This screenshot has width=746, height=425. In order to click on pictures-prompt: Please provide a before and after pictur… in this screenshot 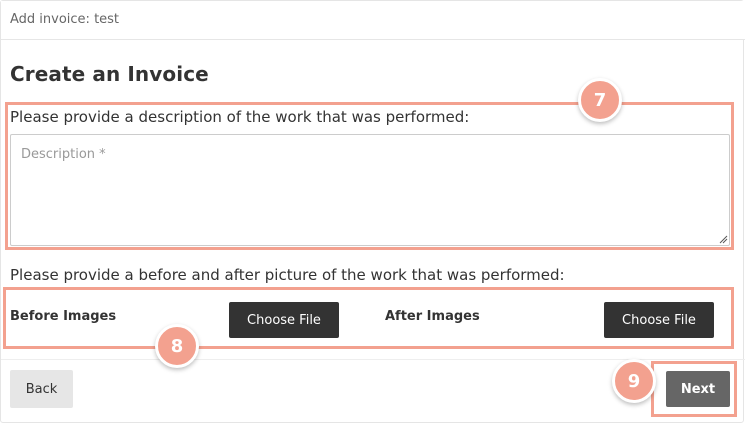, I will do `click(287, 275)`.